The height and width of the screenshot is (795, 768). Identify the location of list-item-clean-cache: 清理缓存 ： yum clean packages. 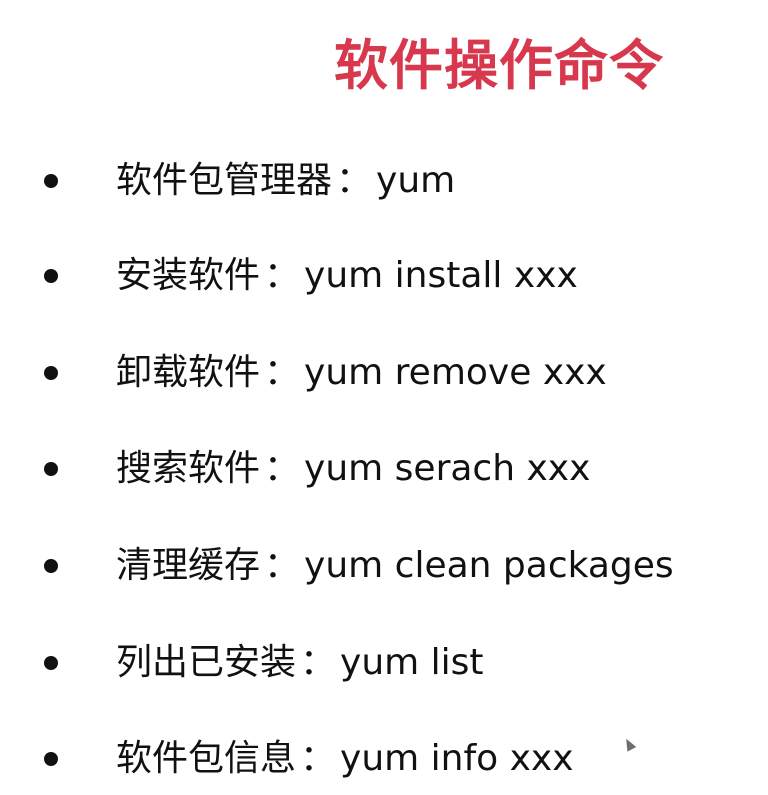
(358, 566).